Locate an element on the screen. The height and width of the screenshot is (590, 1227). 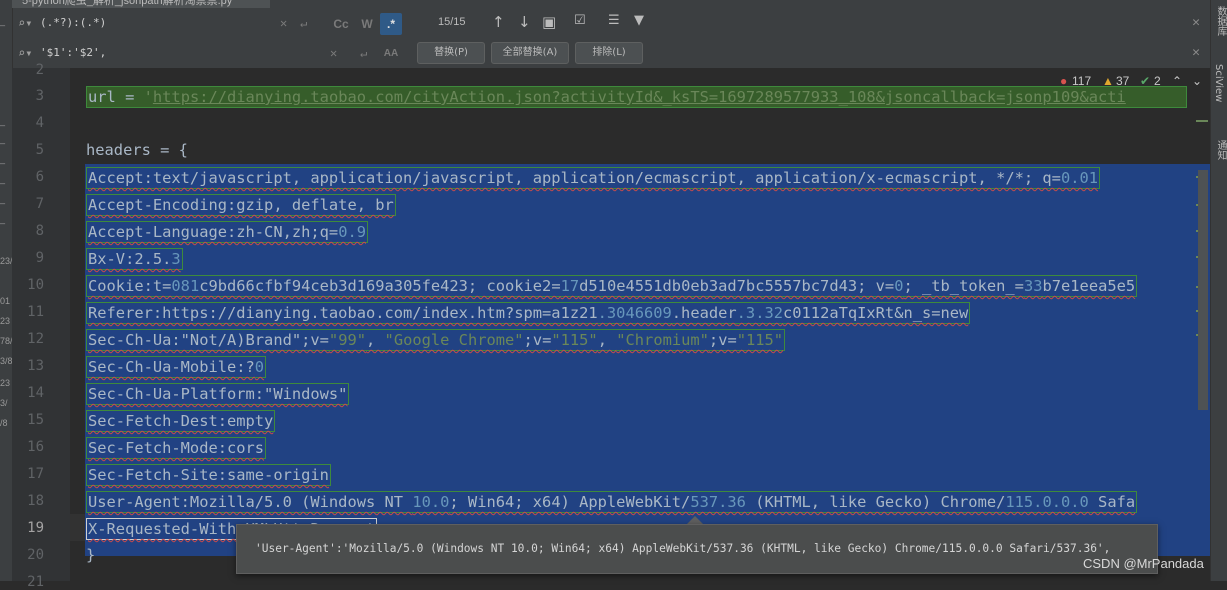
line-number: 10 is located at coordinates (35, 285).